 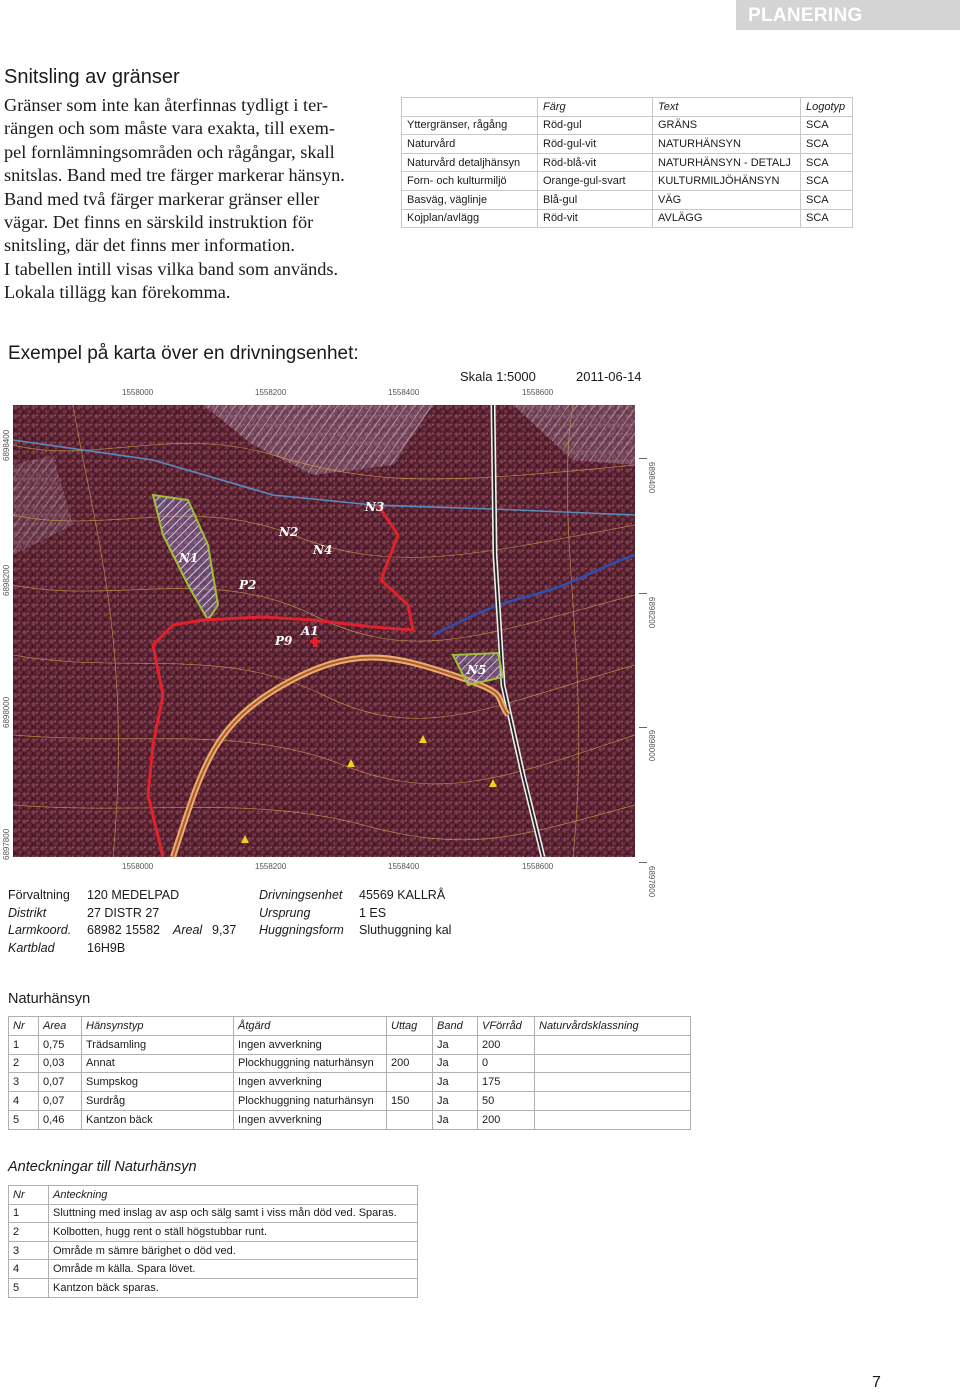 What do you see at coordinates (826, 107) in the screenshot?
I see `band-header-cell: Logotyp` at bounding box center [826, 107].